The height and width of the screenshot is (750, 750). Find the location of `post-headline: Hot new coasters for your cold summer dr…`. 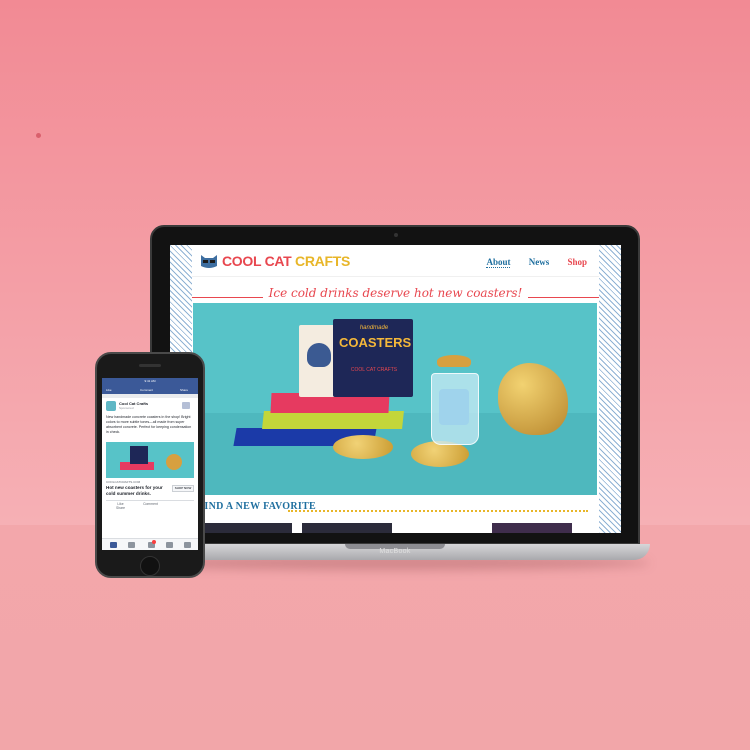

post-headline: Hot new coasters for your cold summer dr… is located at coordinates (136, 491).